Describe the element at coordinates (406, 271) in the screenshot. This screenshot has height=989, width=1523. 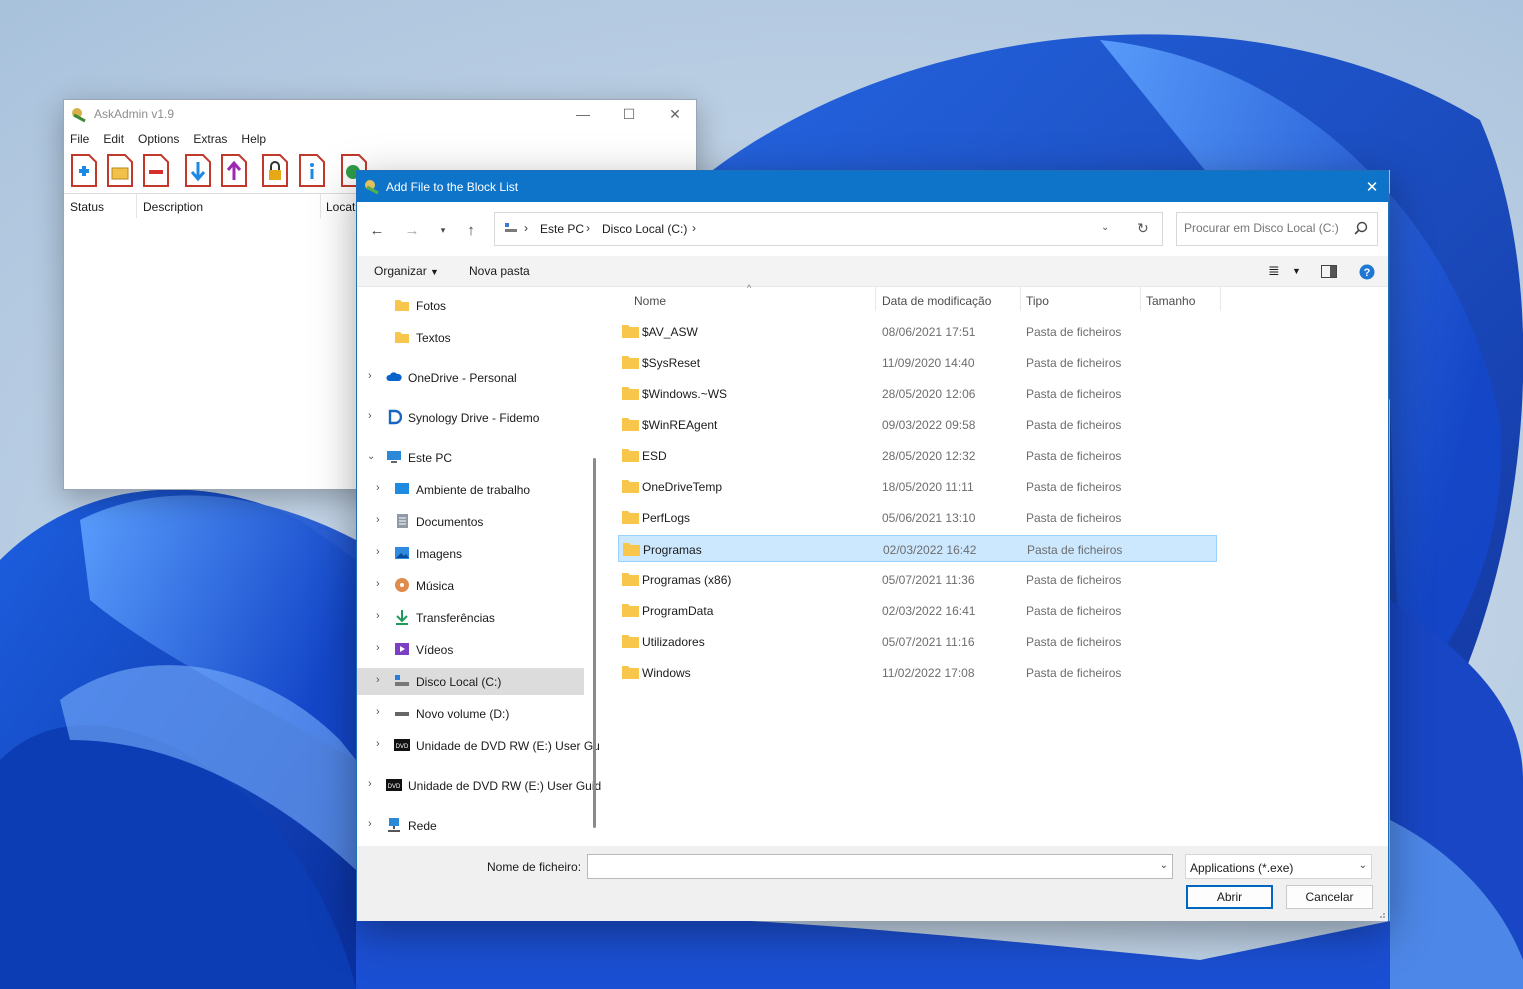
I see `organize-menu: Organizar ▼` at that location.